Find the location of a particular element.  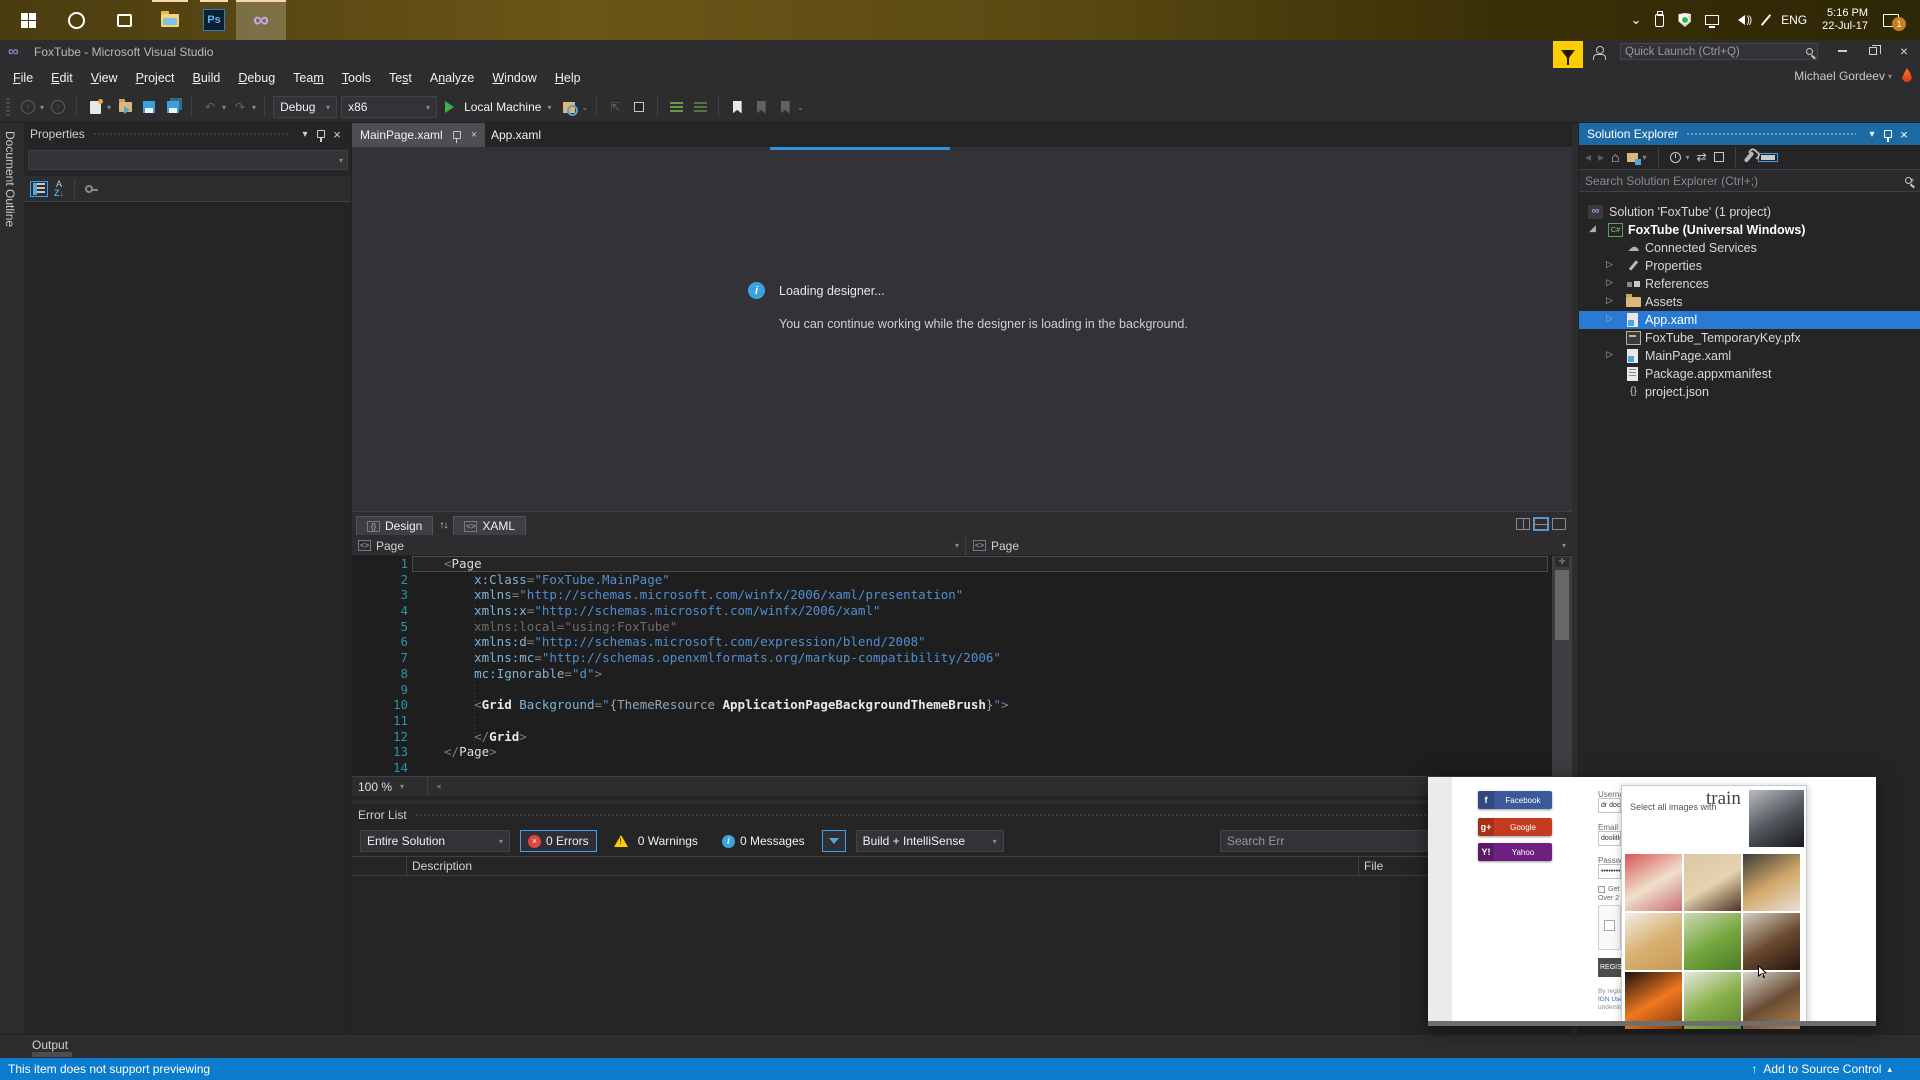

menu-team: Team is located at coordinates (308, 78).